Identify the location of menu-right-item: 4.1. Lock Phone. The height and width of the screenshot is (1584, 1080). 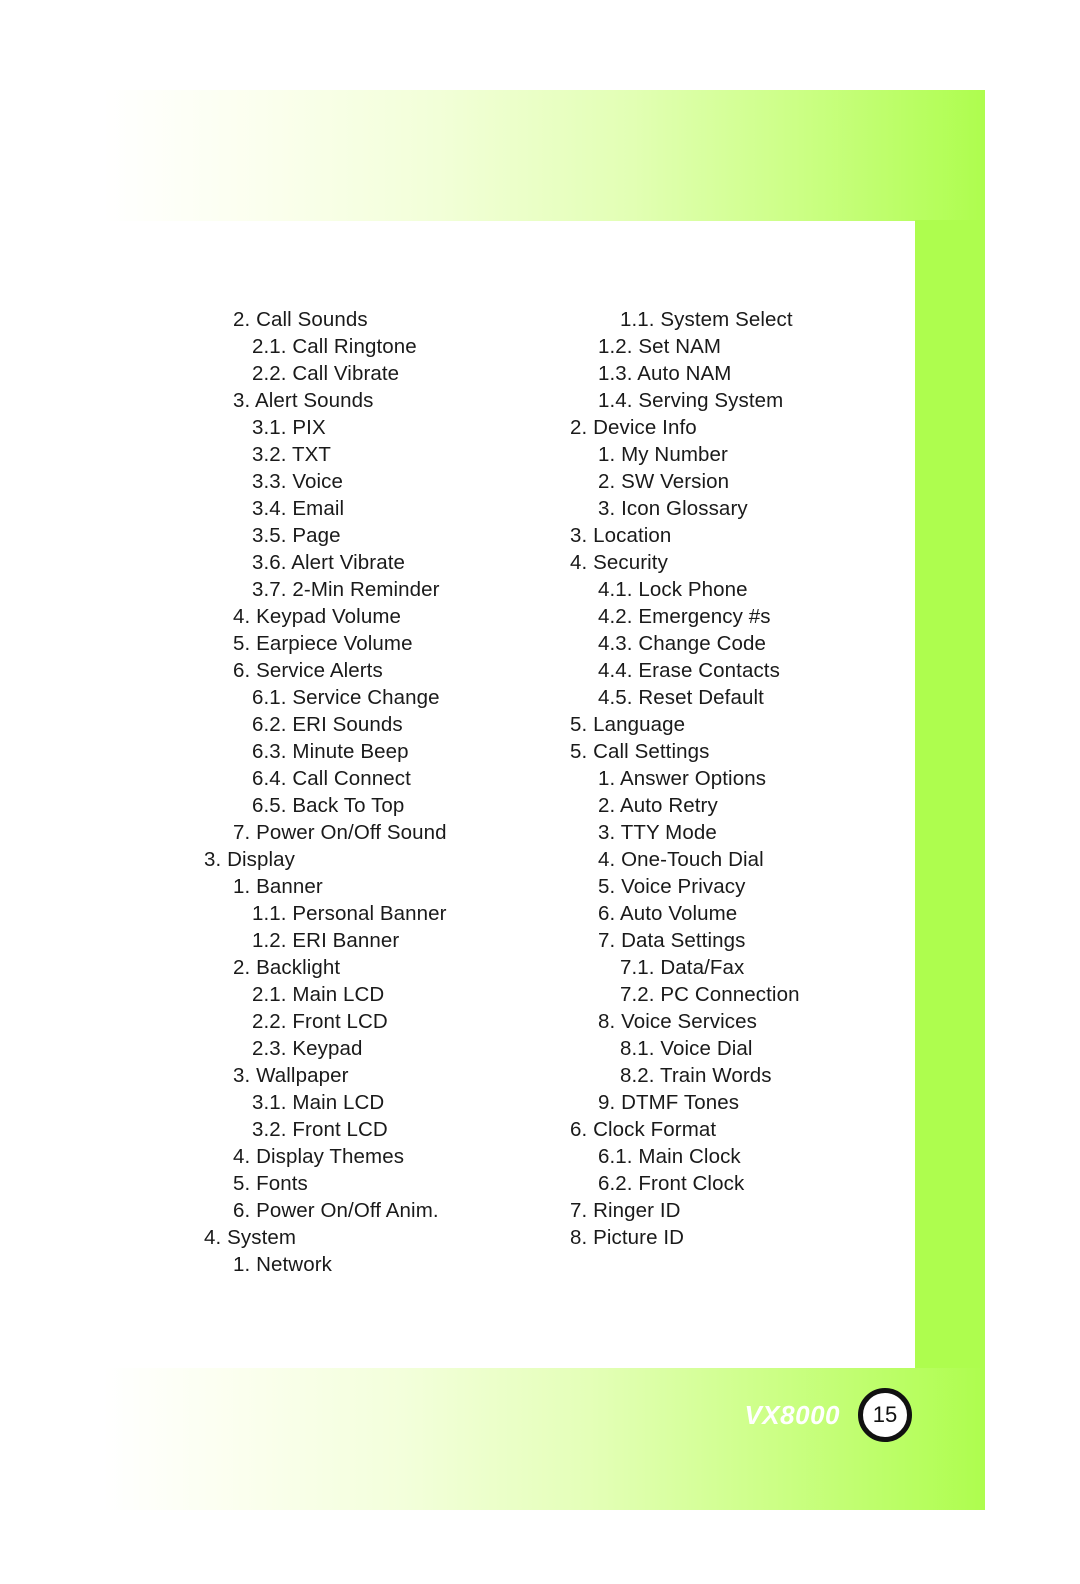
(673, 589).